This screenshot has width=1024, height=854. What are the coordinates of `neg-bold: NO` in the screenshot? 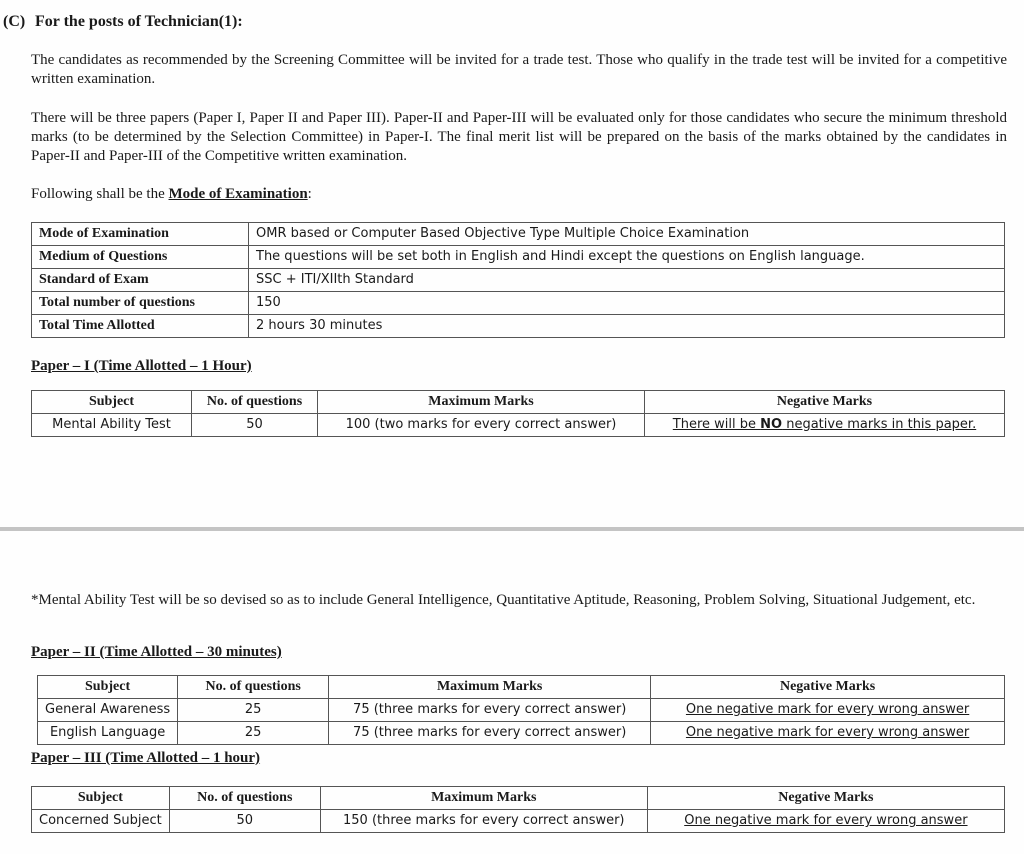 It's located at (771, 424).